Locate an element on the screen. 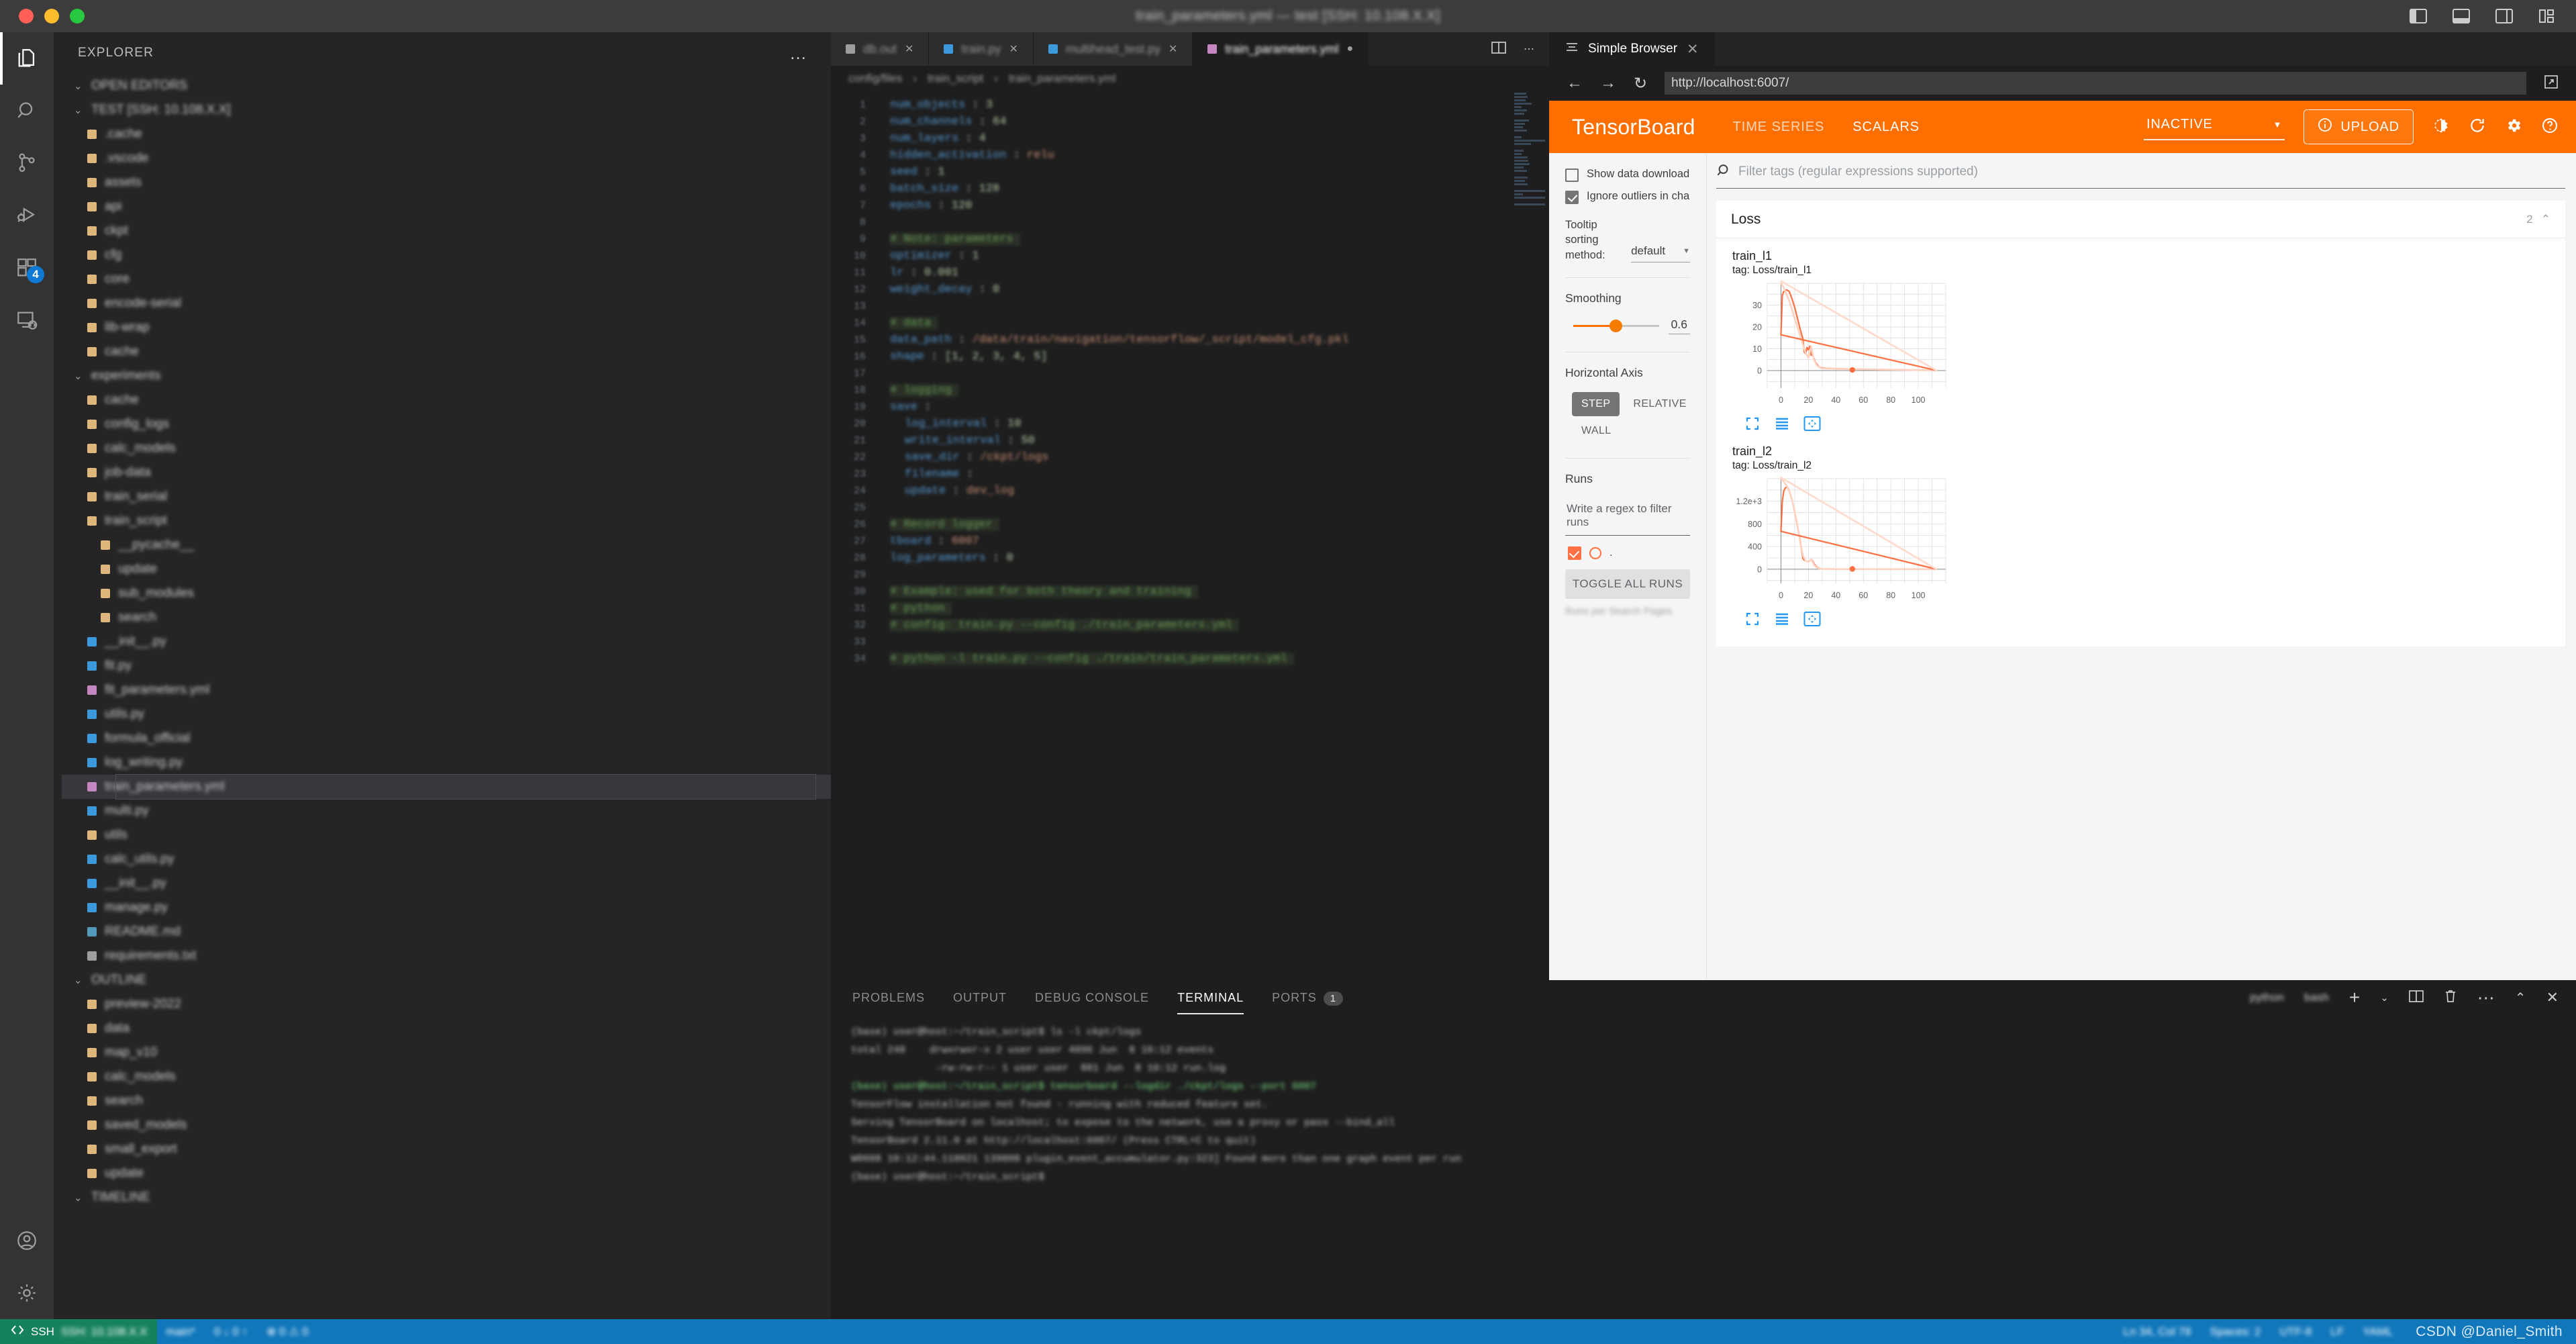 This screenshot has height=1344, width=2576. code-line: 17 is located at coordinates (1190, 373).